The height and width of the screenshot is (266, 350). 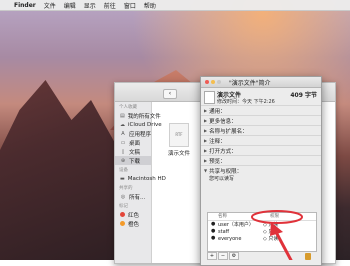 What do you see at coordinates (145, 124) in the screenshot?
I see `sidebar-item-label: iCloud Drive` at bounding box center [145, 124].